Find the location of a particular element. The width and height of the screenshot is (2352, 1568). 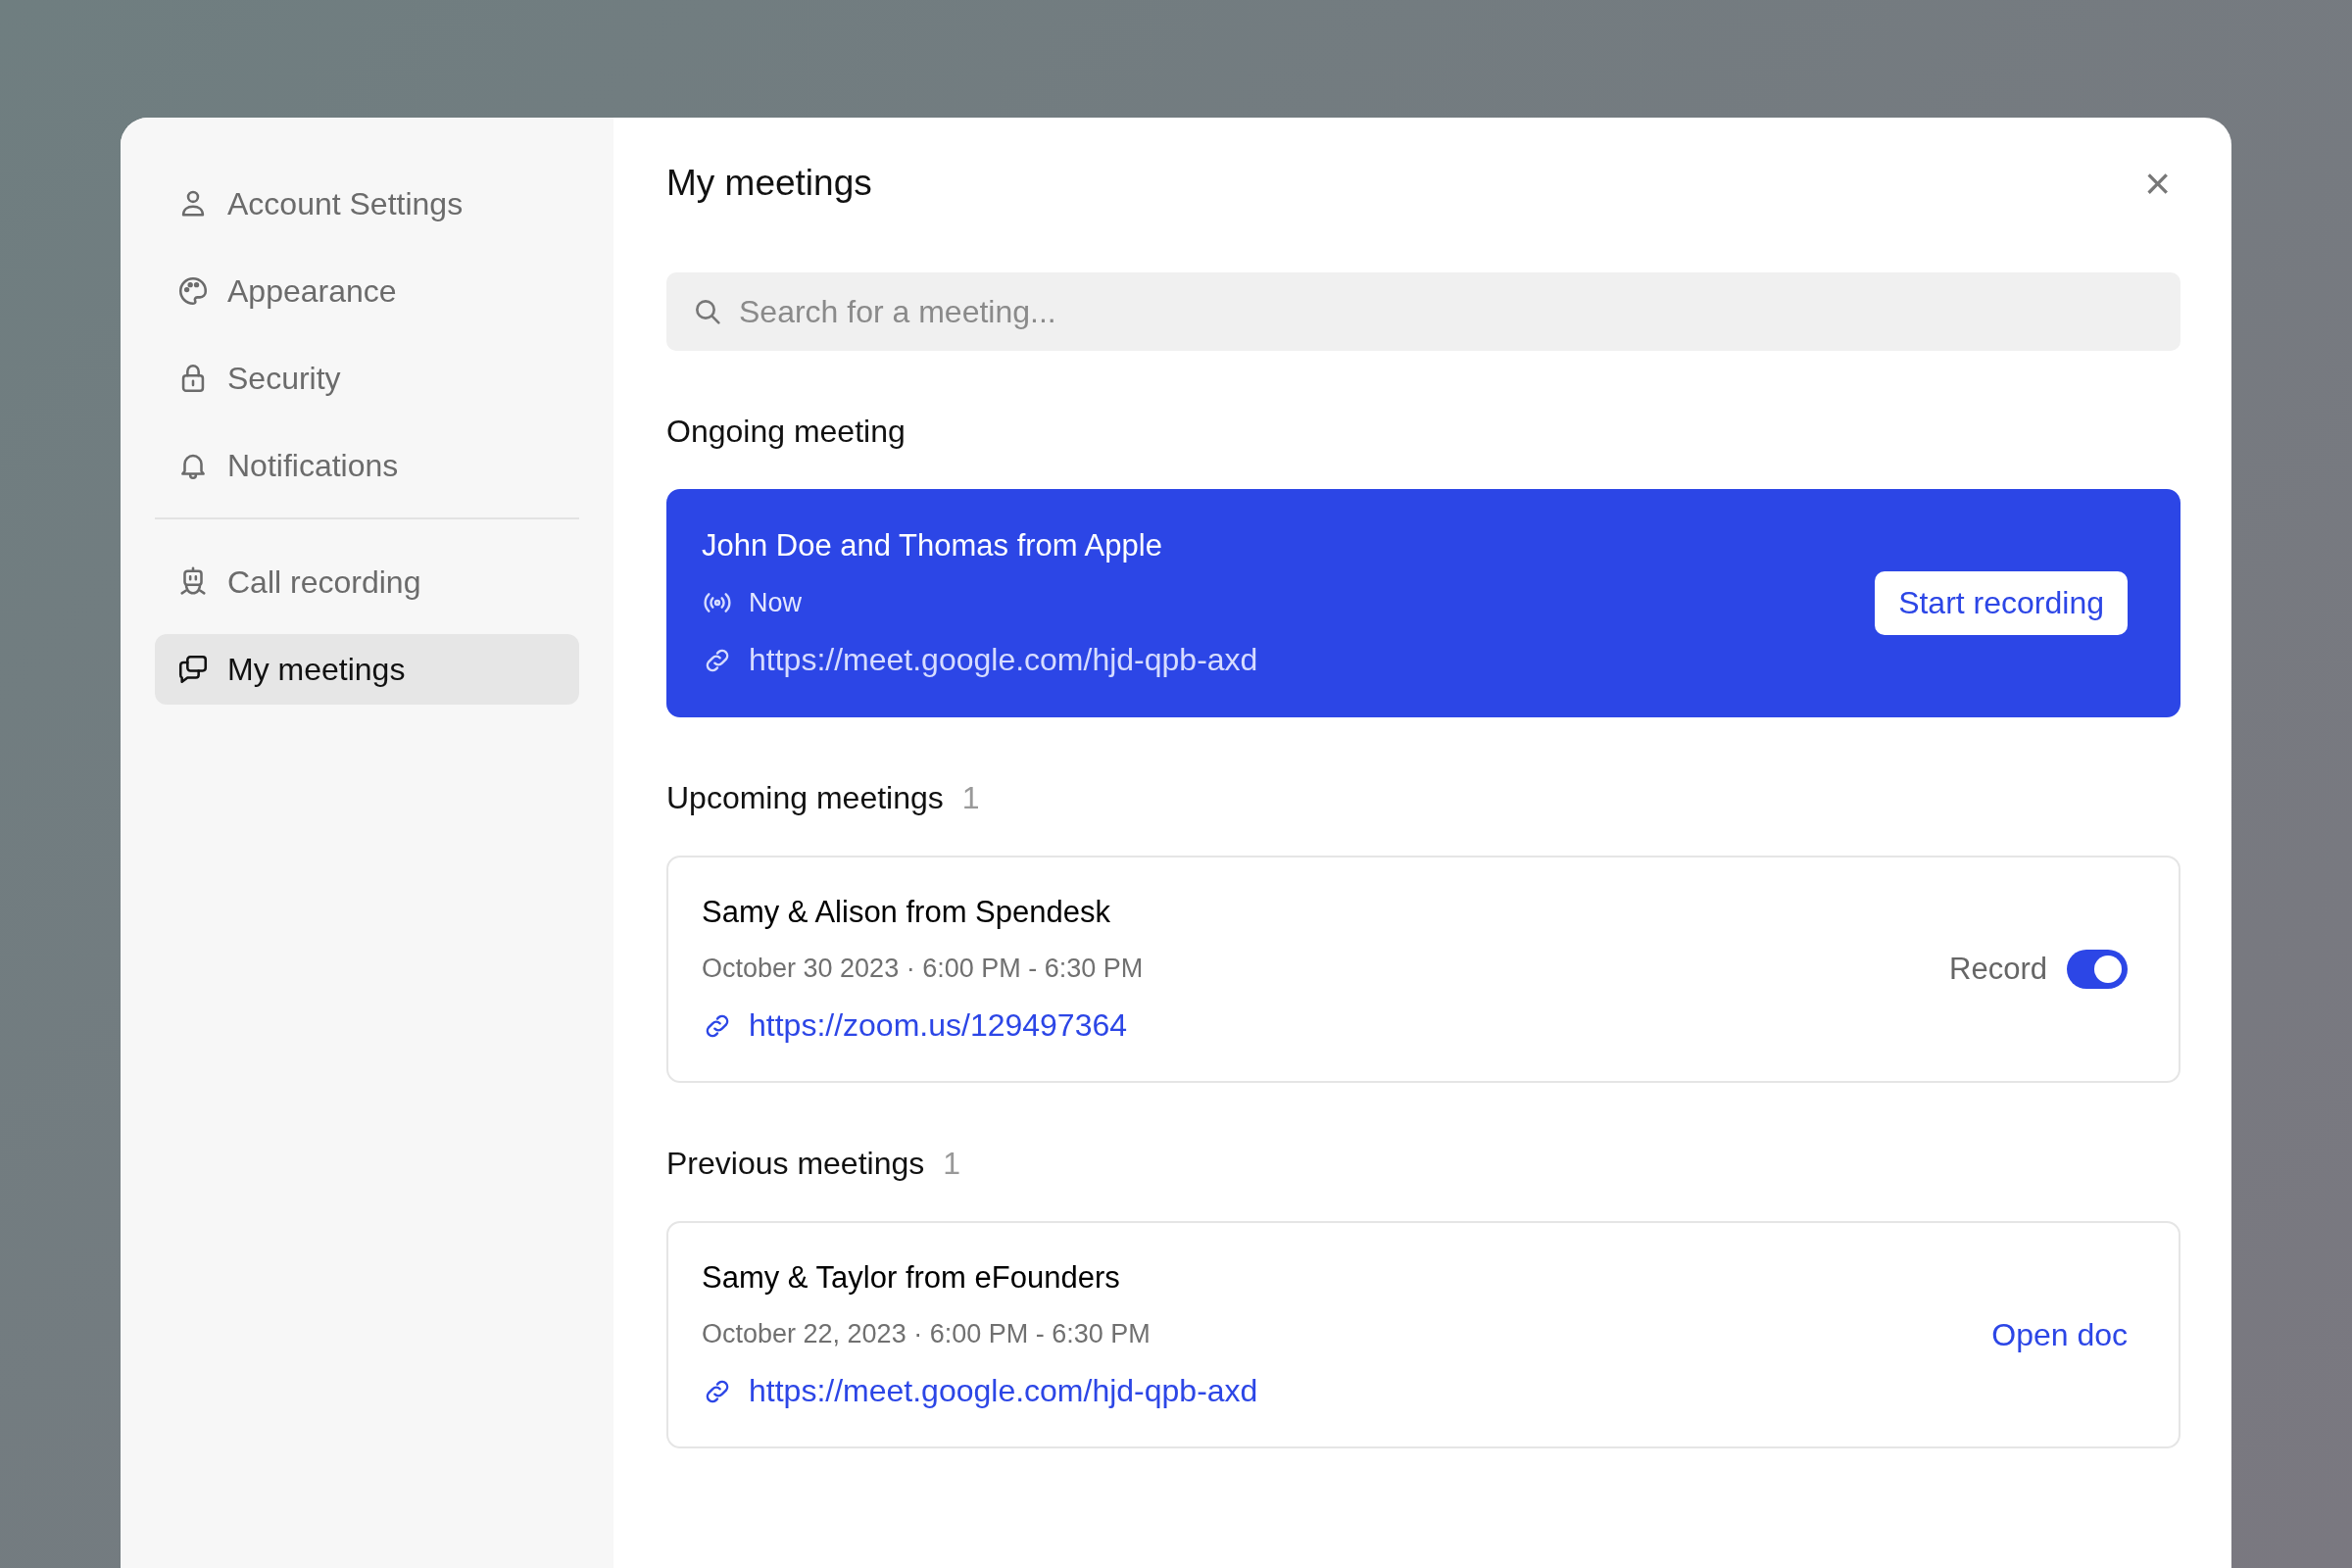

sidebar-item: Account Settings is located at coordinates (367, 204).